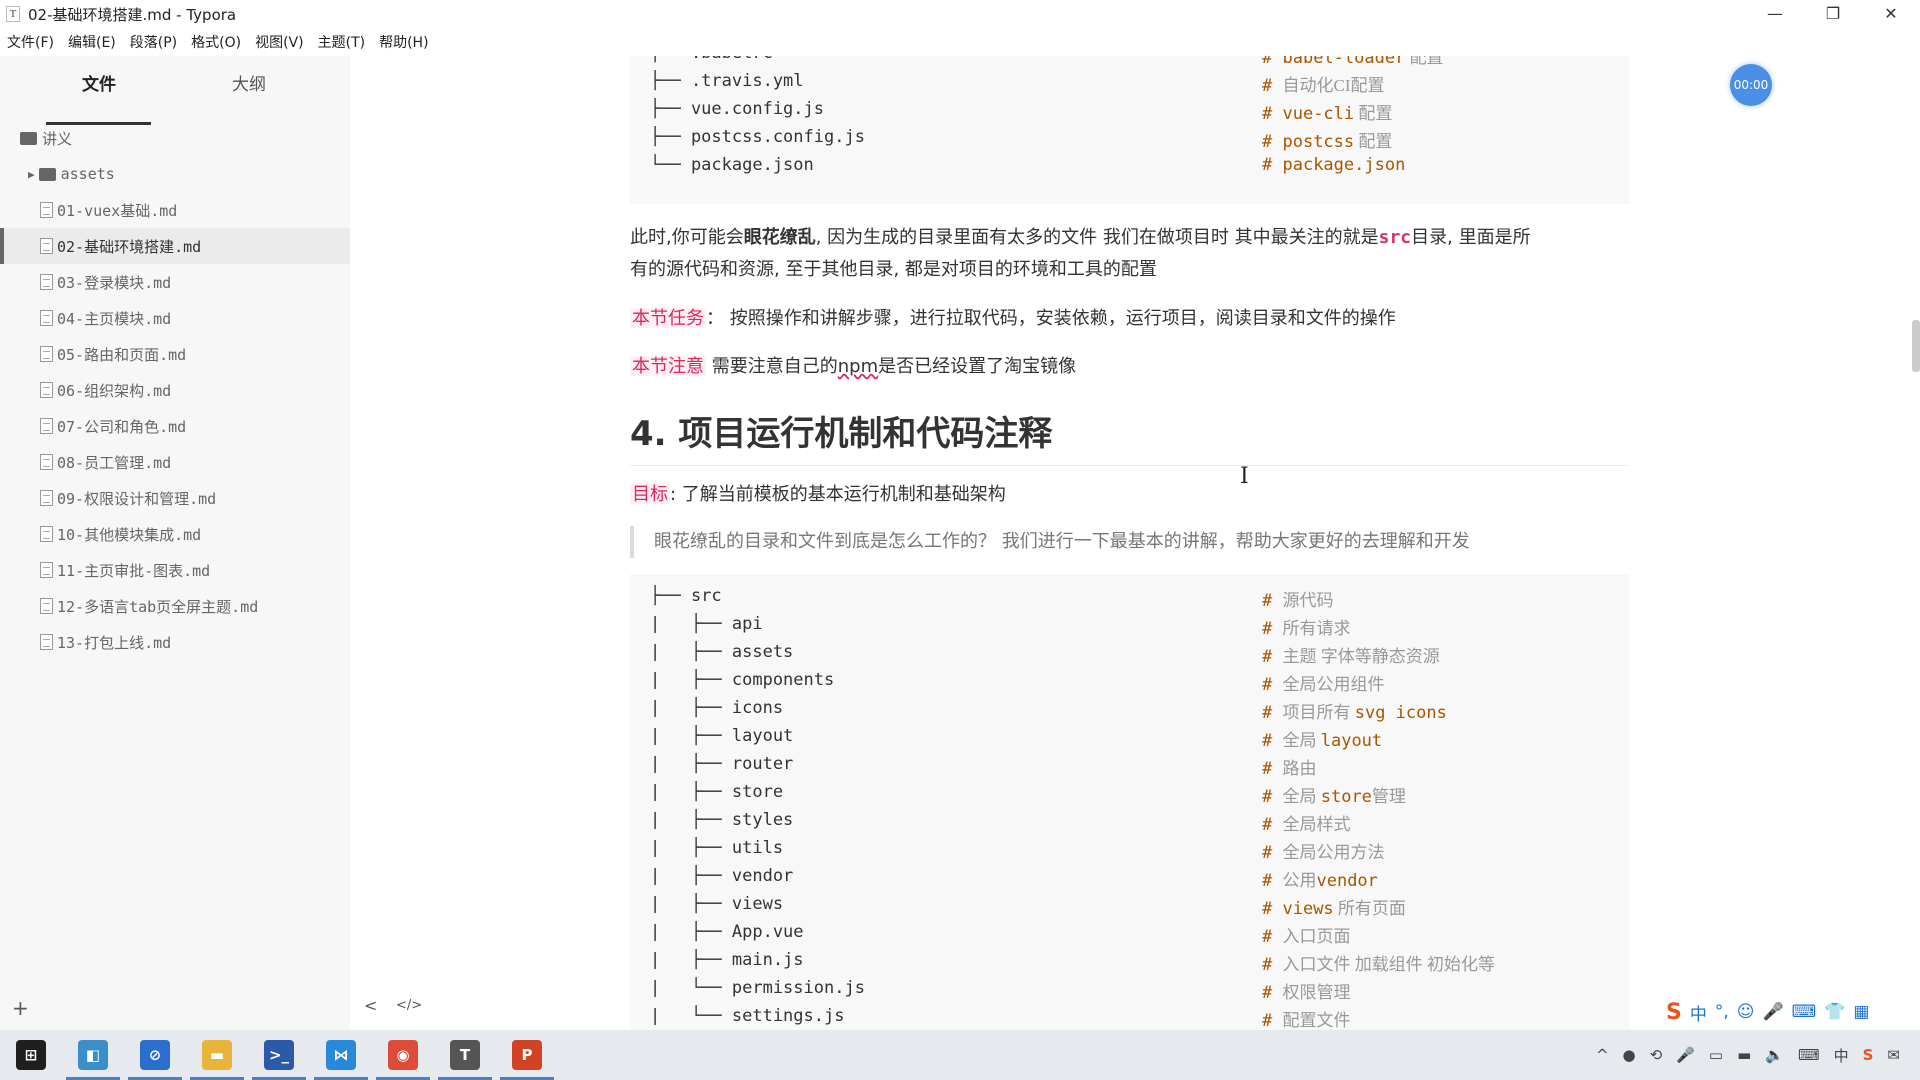  Describe the element at coordinates (1773, 1012) in the screenshot. I see `ime-voice-icon: 🎤` at that location.